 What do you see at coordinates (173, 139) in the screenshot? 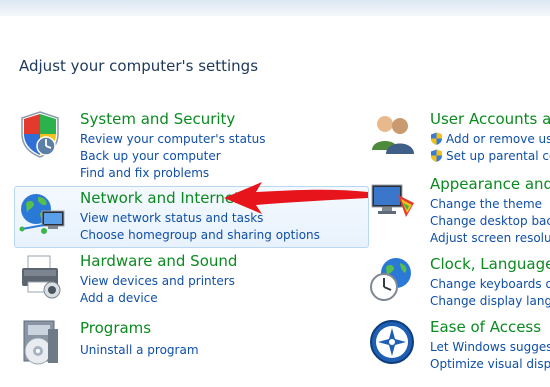
I see `link-review-status: Review your computer's status` at bounding box center [173, 139].